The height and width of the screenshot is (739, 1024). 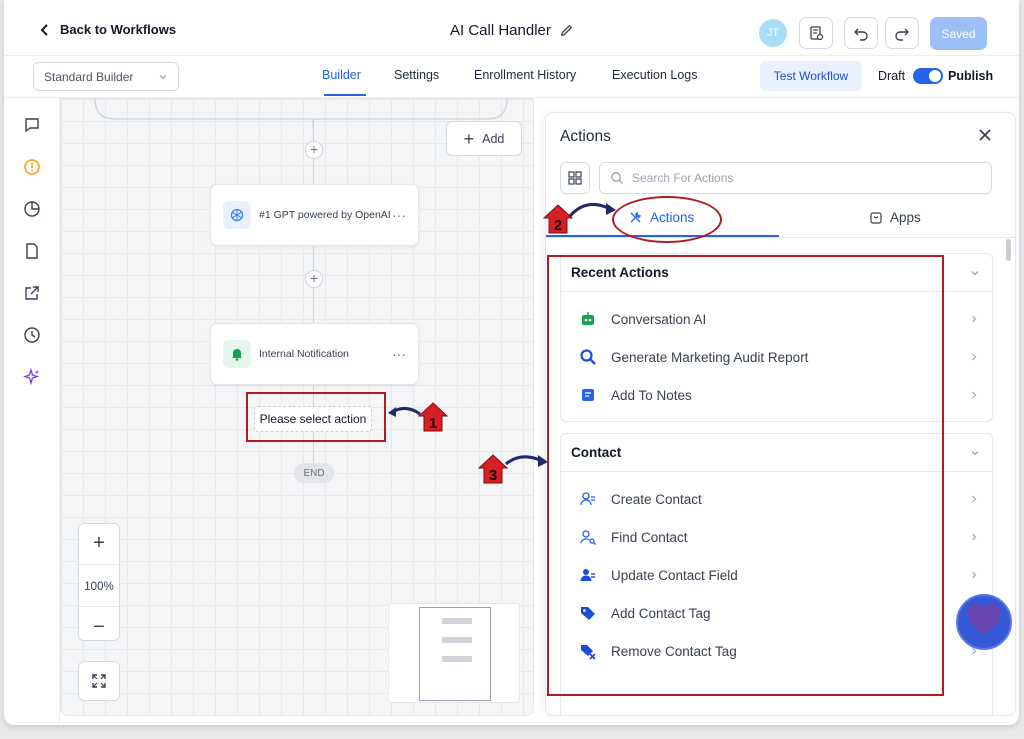 I want to click on grid-icon, so click(x=575, y=178).